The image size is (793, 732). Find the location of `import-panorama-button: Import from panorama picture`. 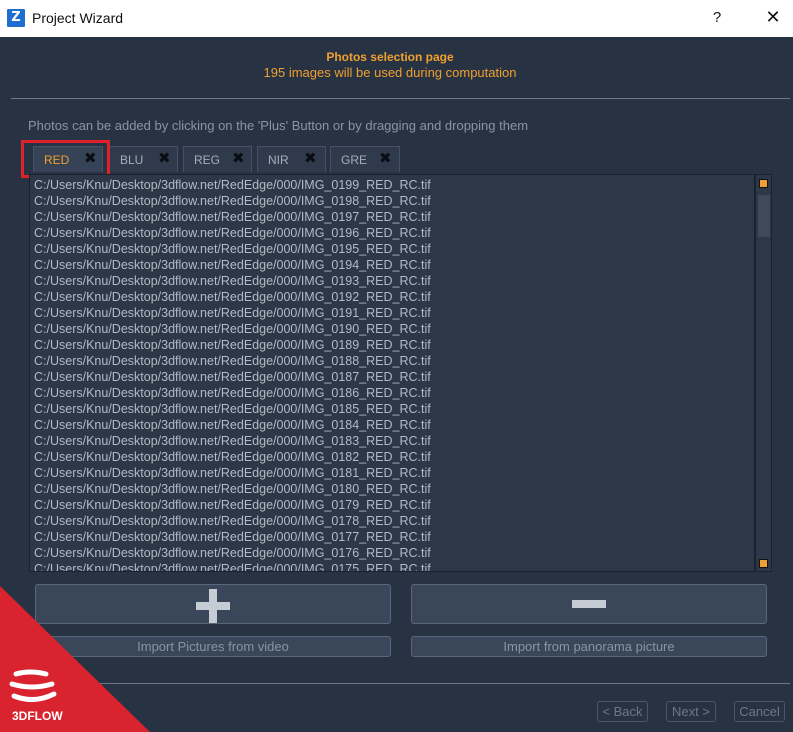

import-panorama-button: Import from panorama picture is located at coordinates (589, 646).